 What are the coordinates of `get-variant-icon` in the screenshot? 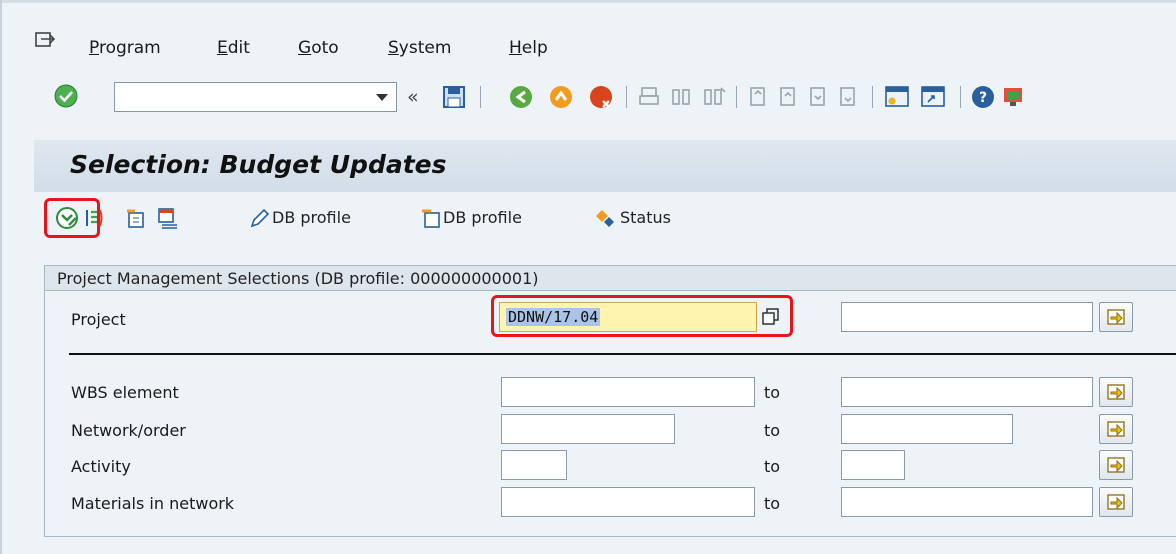 It's located at (135, 218).